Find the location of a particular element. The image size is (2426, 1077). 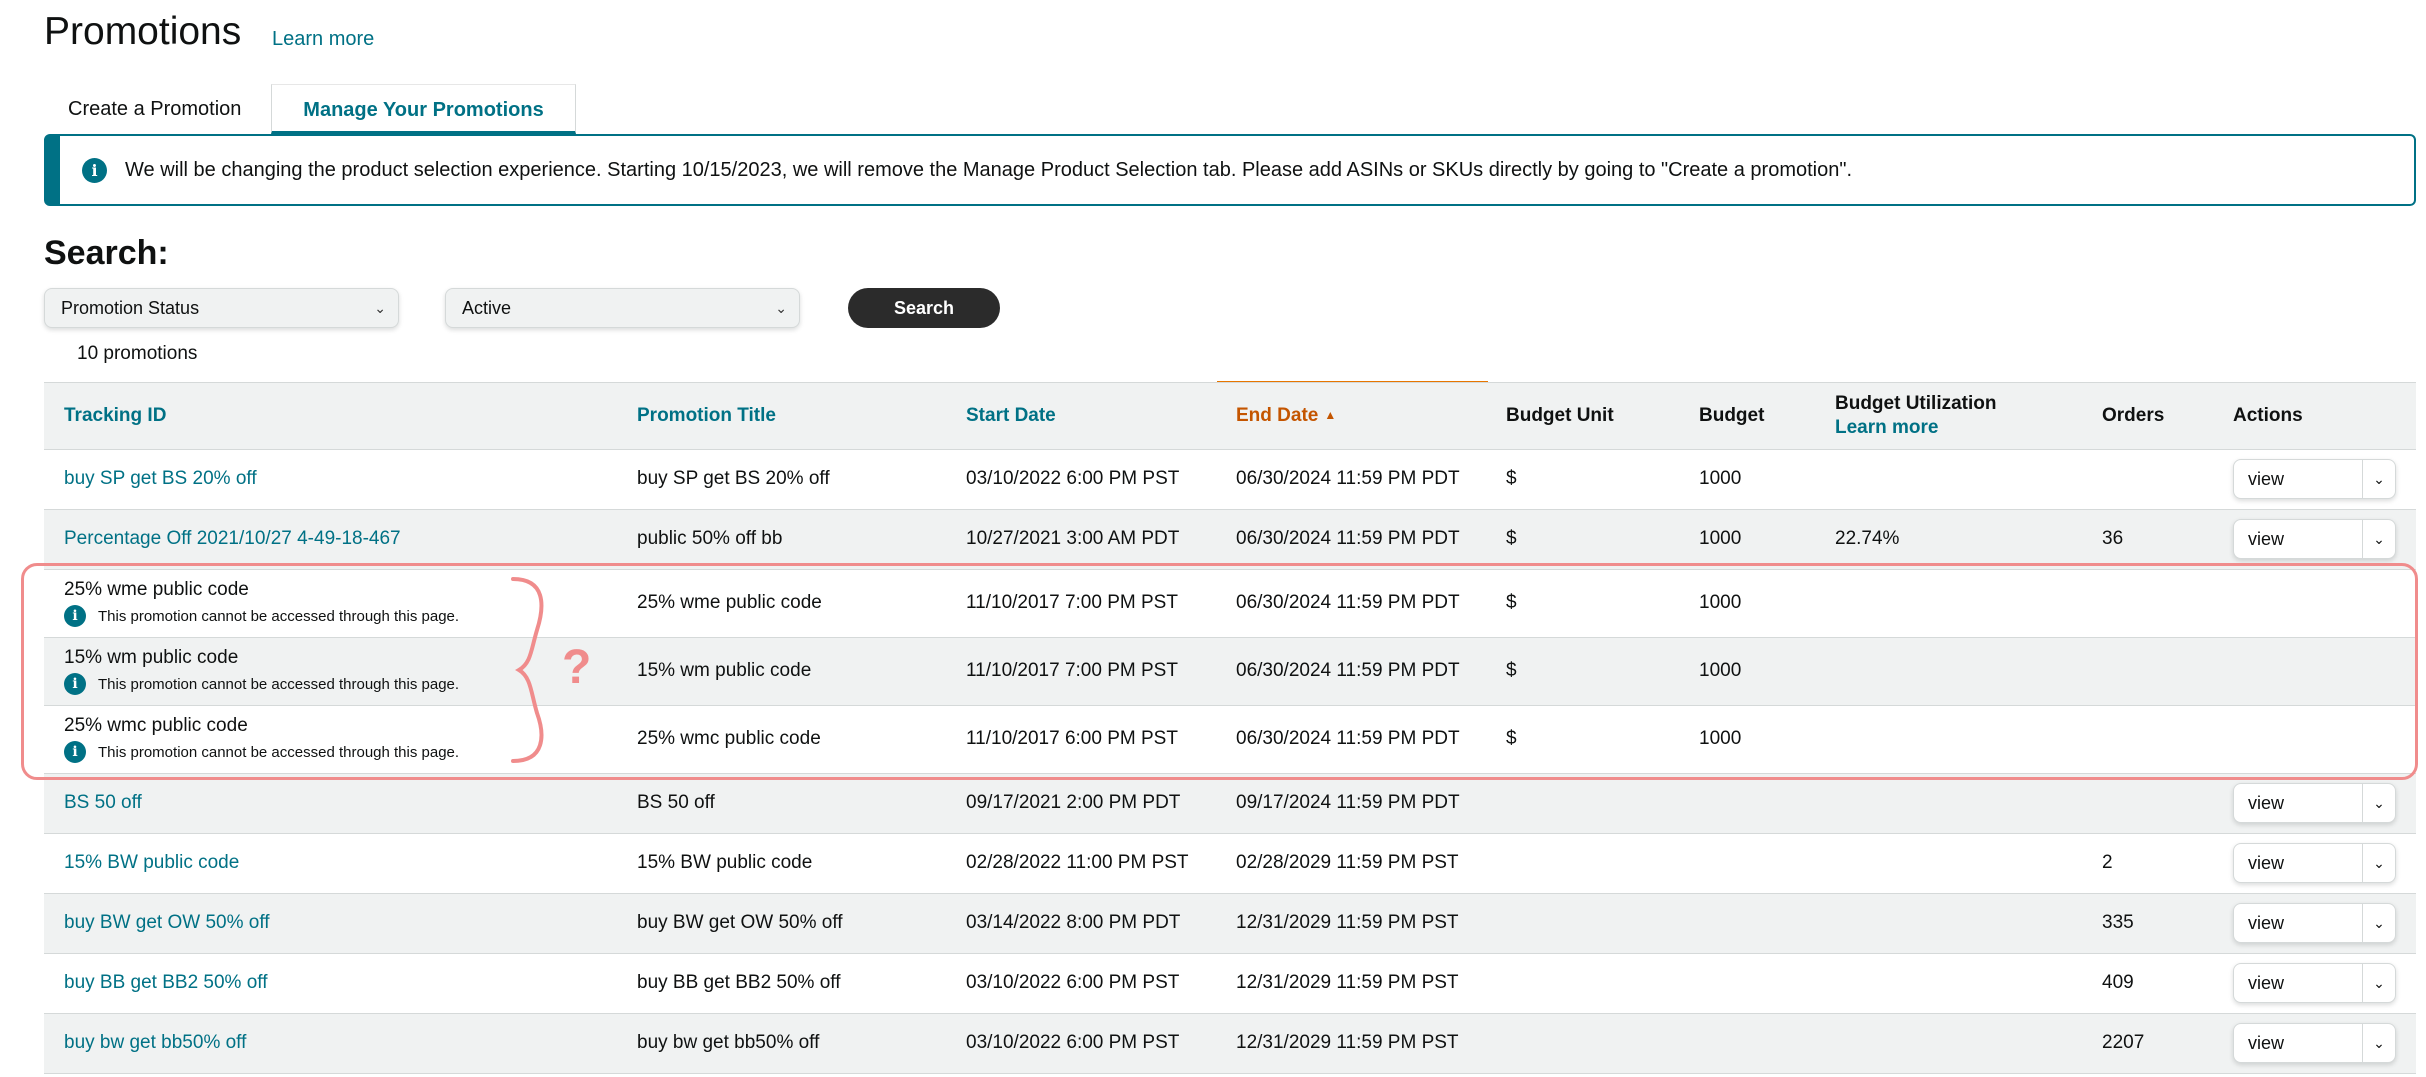

cell-start-date: 03/10/2022 6:00 PM PST is located at coordinates (1081, 983).